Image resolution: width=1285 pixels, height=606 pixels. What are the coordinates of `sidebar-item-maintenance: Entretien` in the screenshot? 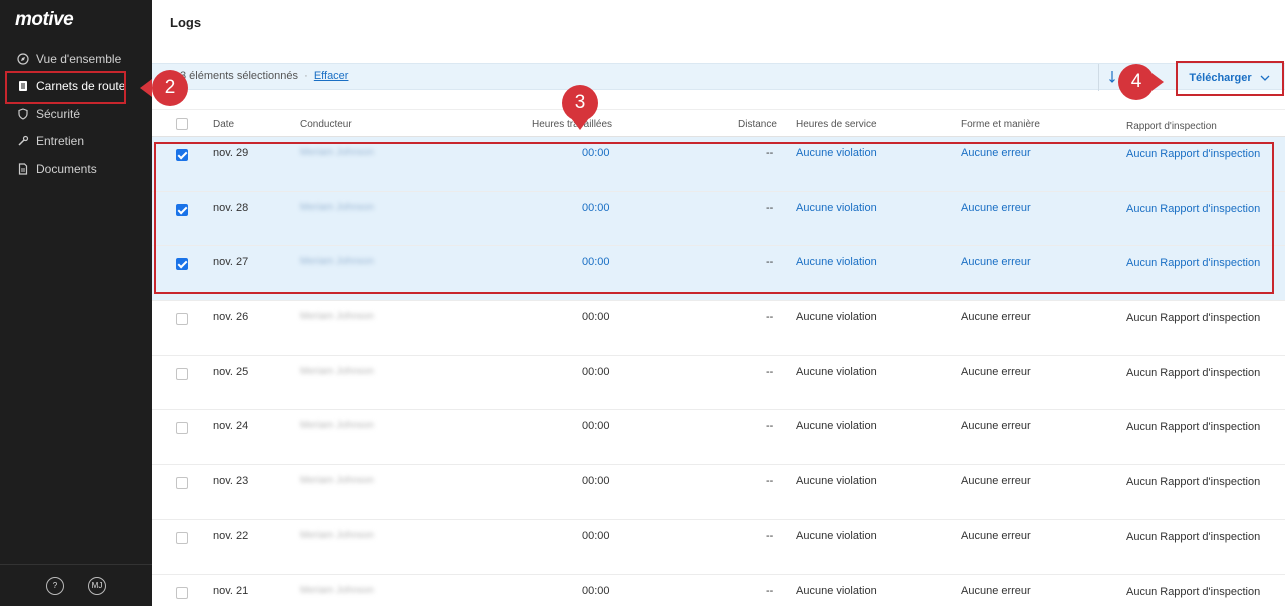 It's located at (76, 142).